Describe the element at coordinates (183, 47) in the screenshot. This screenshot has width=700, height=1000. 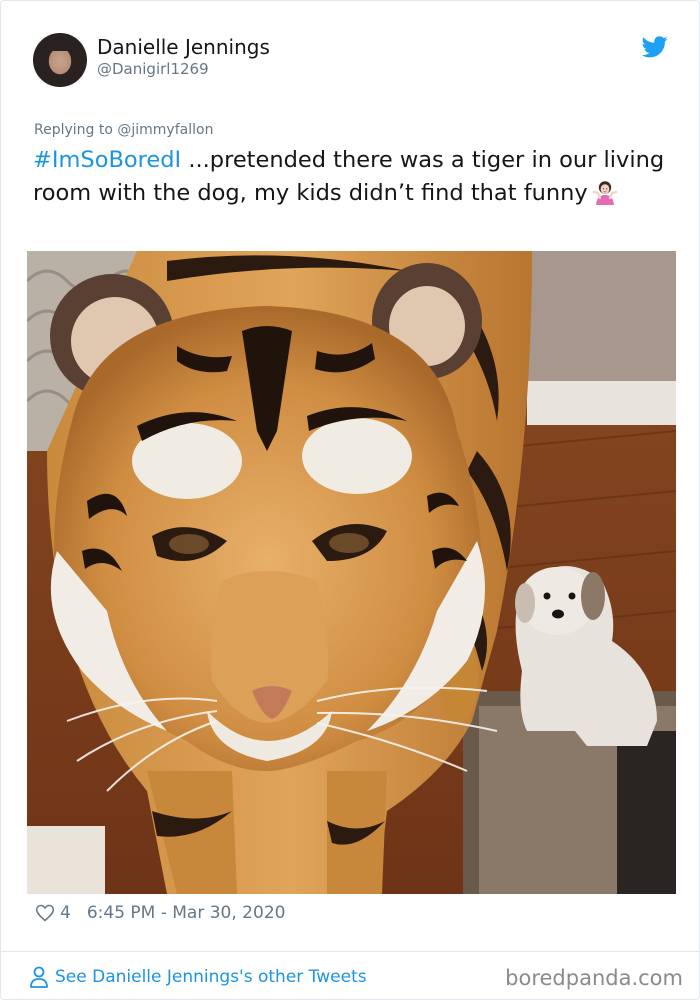
I see `author-name: Danielle Jennings` at that location.